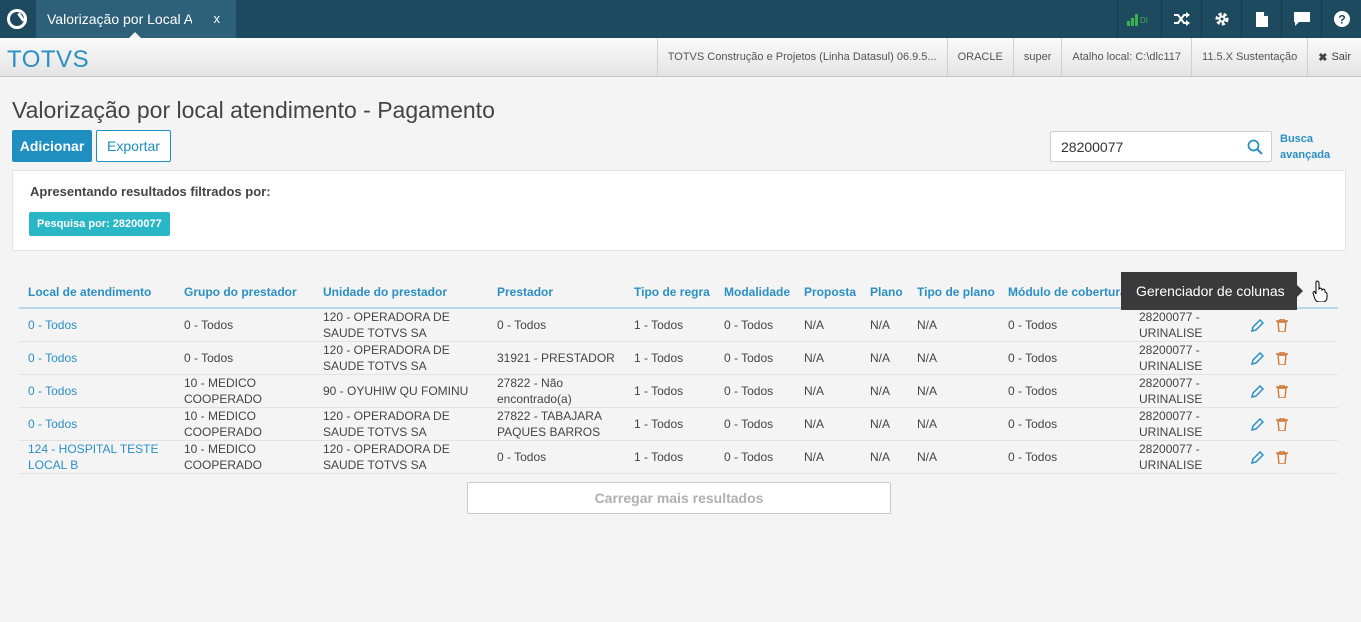 This screenshot has width=1361, height=622. I want to click on cell-grupo: 0 - Todos, so click(244, 358).